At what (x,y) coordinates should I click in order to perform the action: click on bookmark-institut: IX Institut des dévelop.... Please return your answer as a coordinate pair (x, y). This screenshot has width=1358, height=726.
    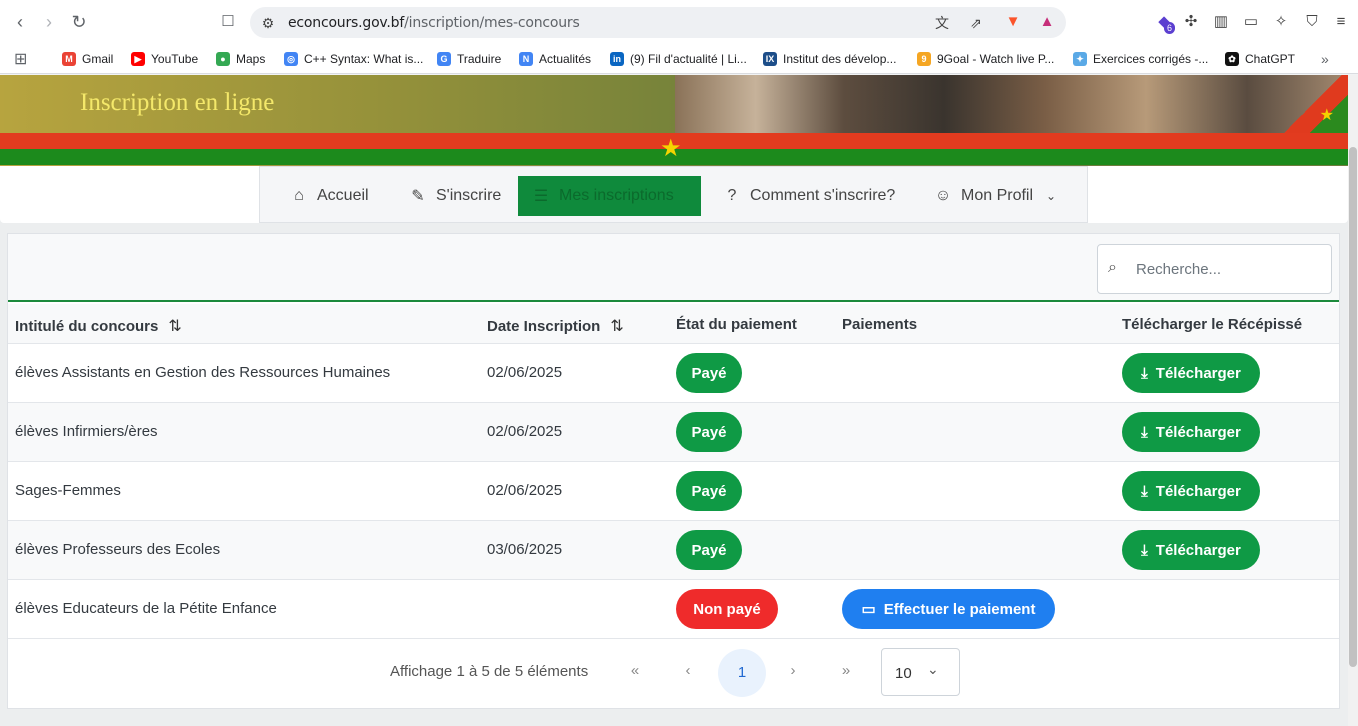
    Looking at the image, I should click on (829, 59).